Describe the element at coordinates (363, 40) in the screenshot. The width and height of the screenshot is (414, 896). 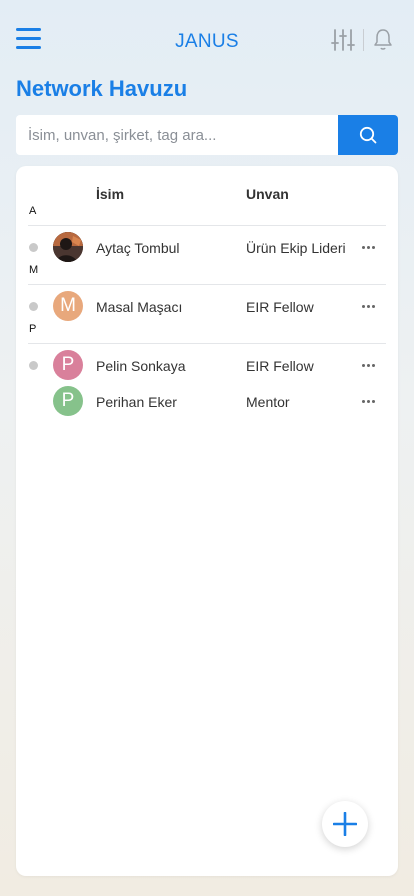
I see `header-divider` at that location.